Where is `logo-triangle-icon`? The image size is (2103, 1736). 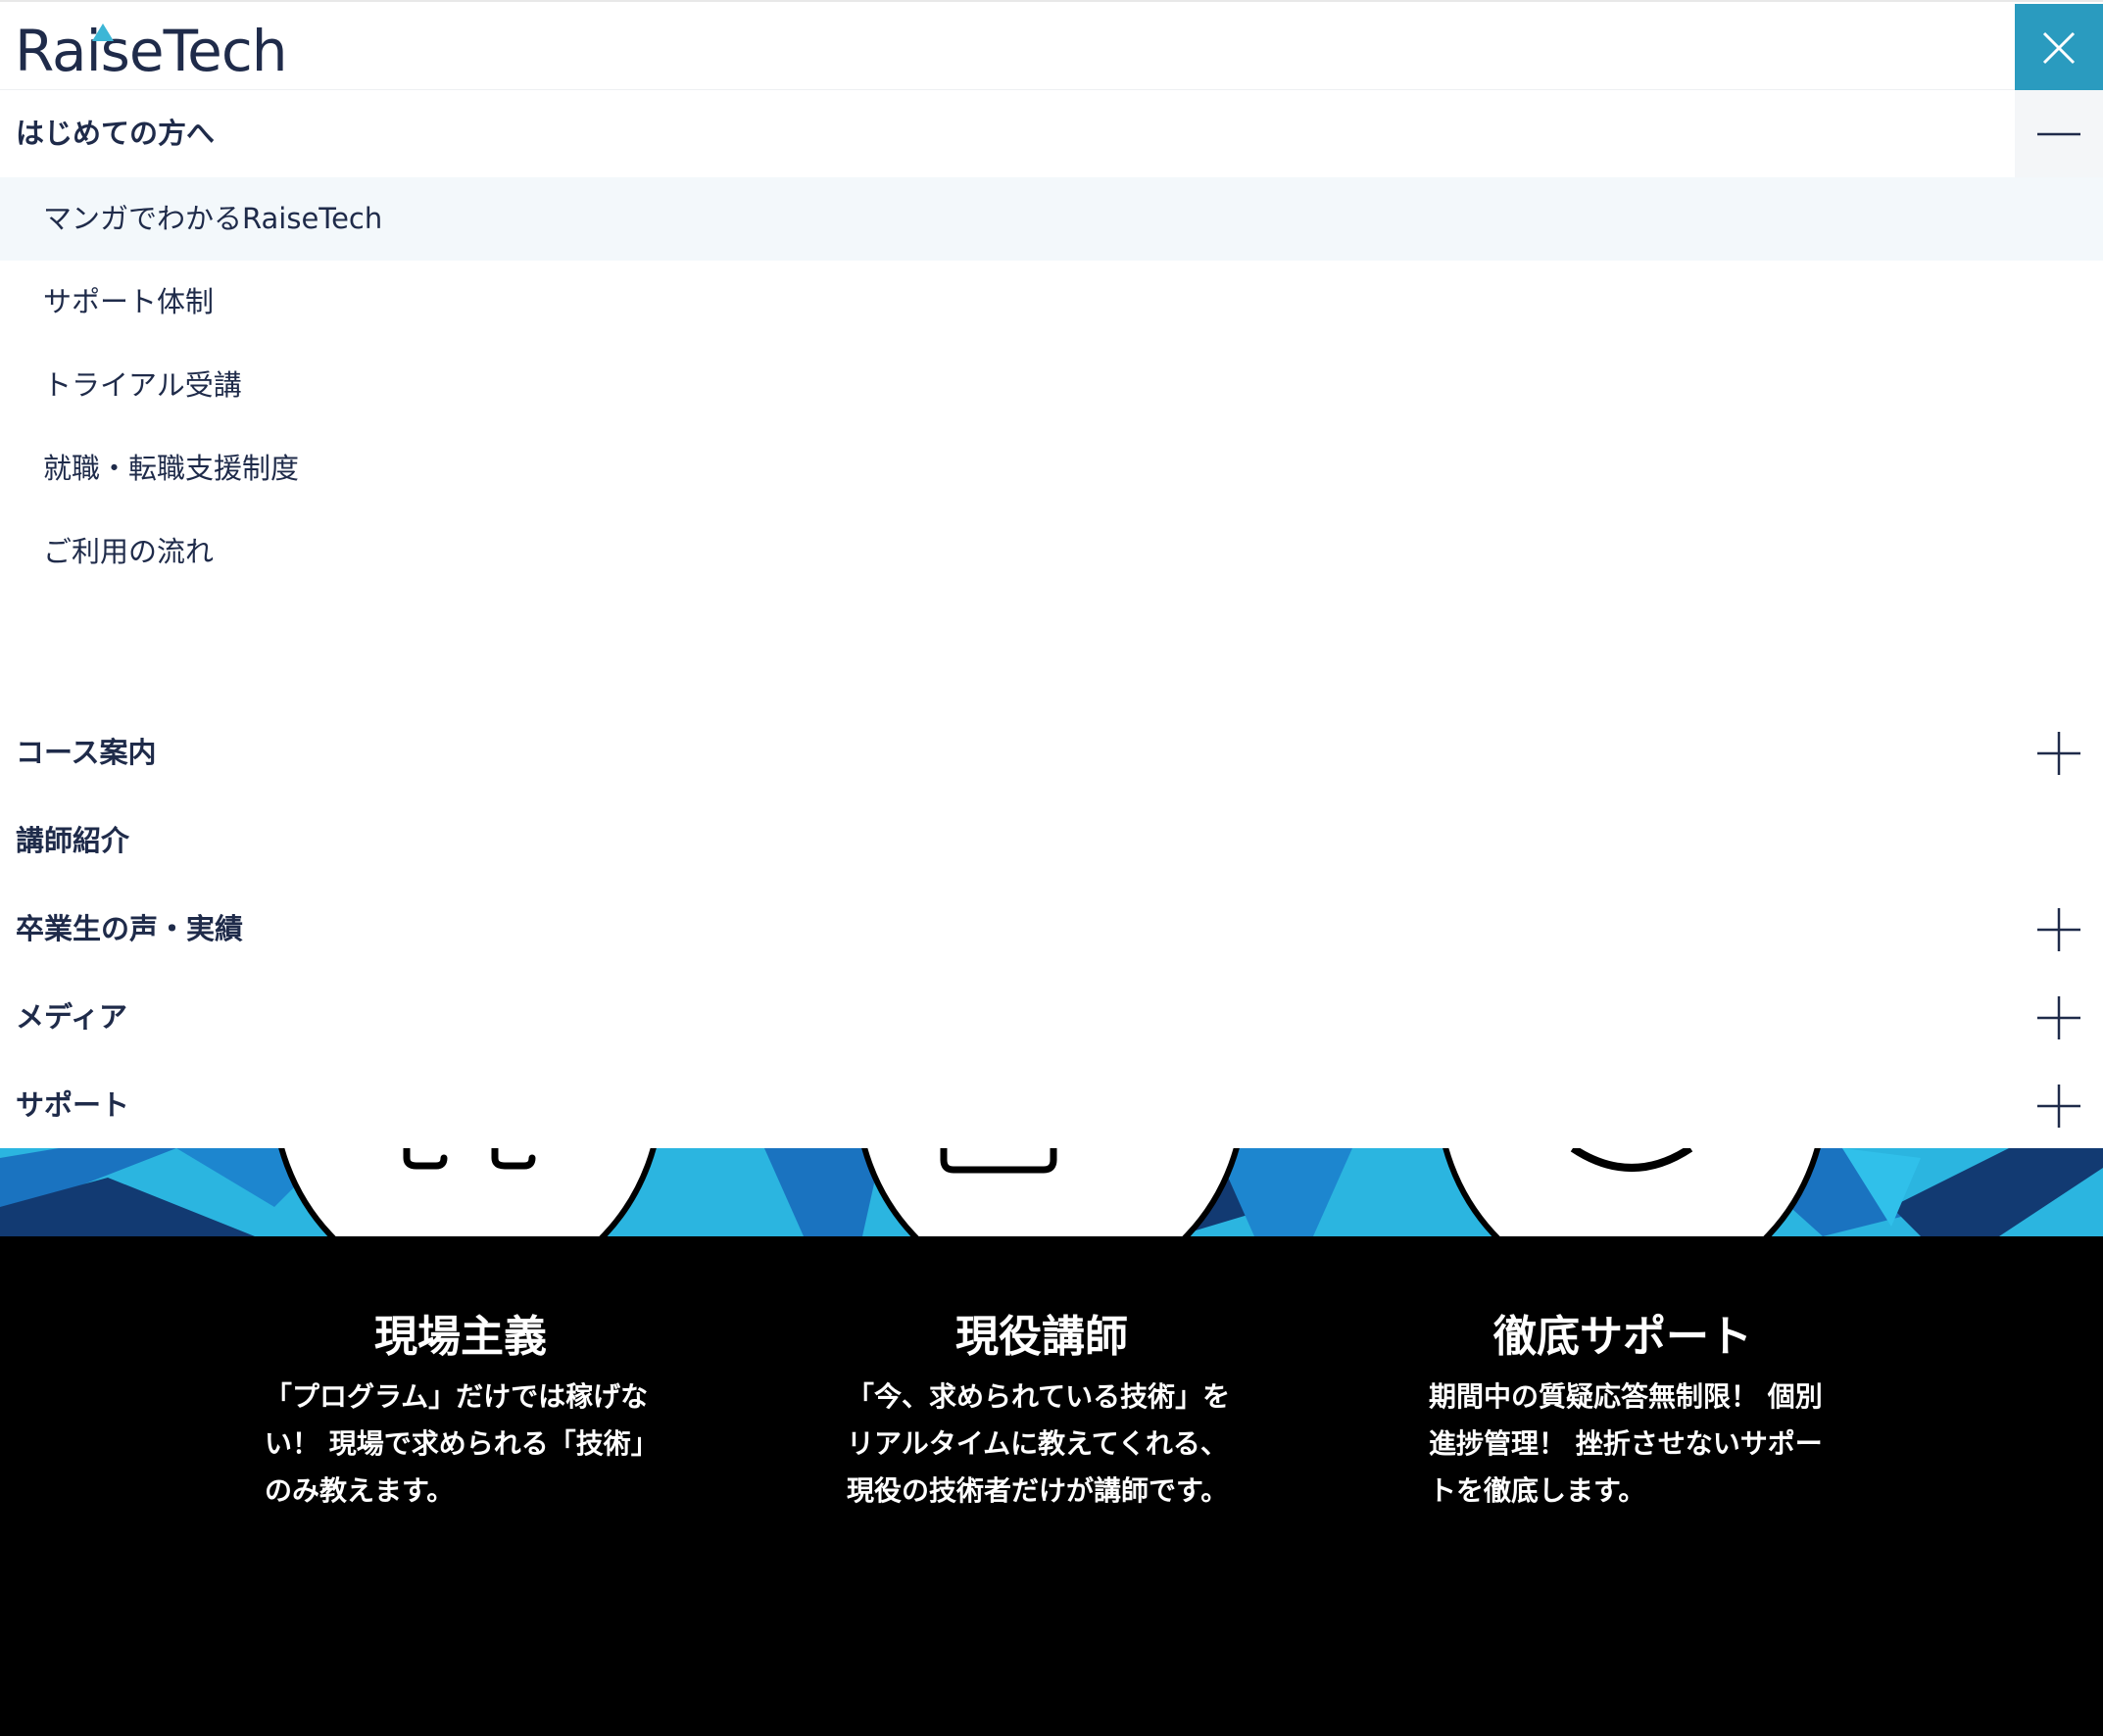
logo-triangle-icon is located at coordinates (103, 32).